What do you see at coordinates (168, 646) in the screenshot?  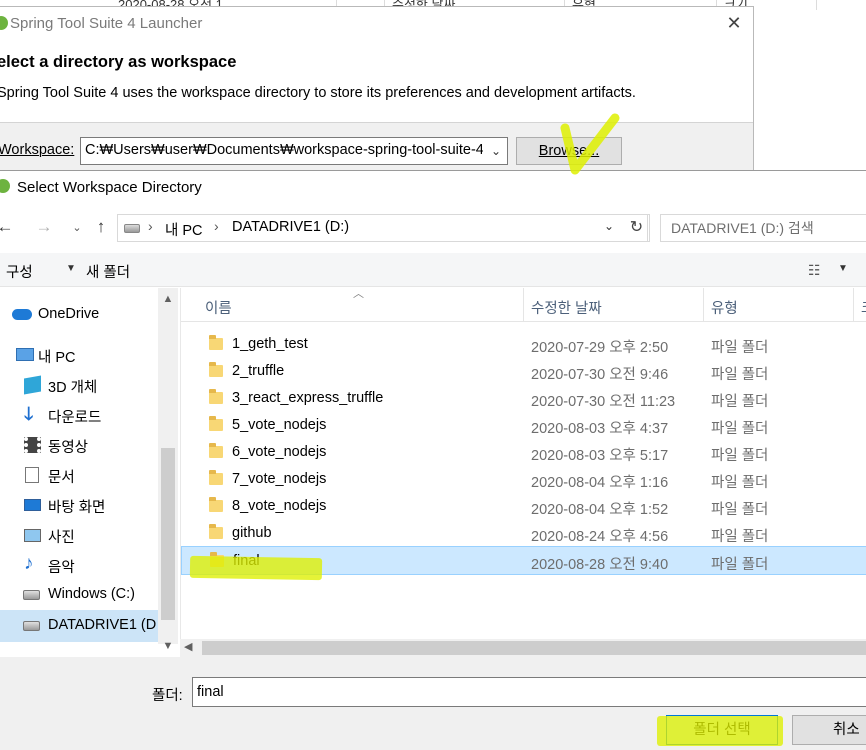 I see `scroll-down-icon: ▼` at bounding box center [168, 646].